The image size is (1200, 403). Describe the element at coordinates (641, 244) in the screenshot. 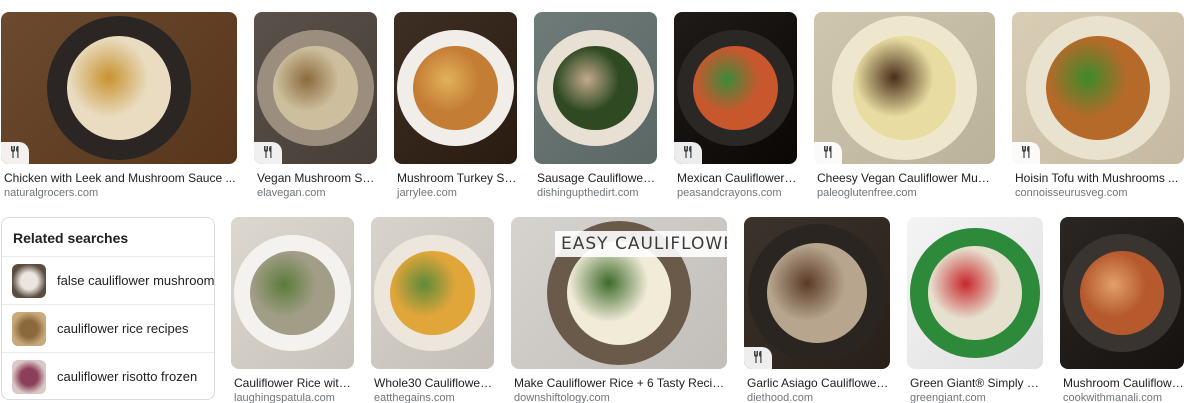

I see `thumbnail-overlay-text: EASY CAULIFLOWER RIC` at that location.